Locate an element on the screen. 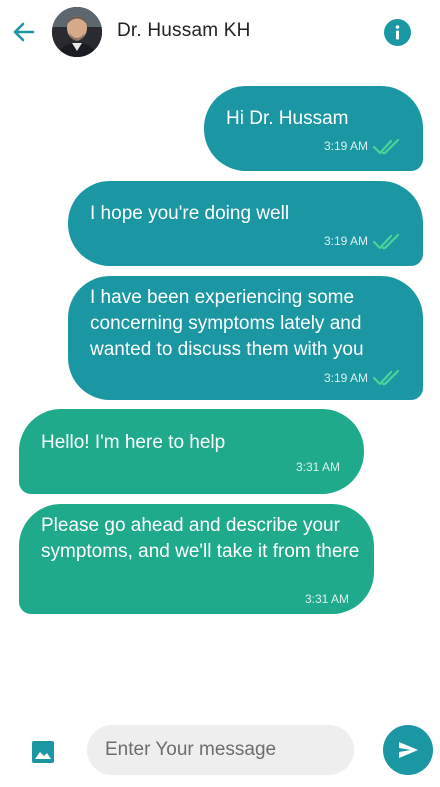 This screenshot has height=787, width=440. back-button is located at coordinates (24, 32).